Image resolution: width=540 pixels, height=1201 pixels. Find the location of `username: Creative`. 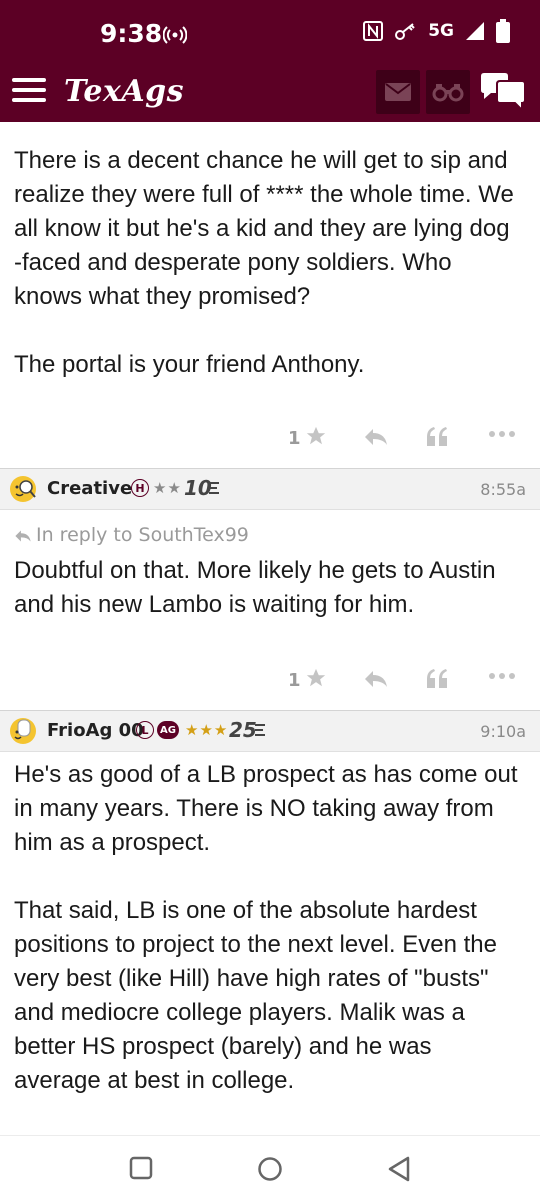

username: Creative is located at coordinates (89, 488).